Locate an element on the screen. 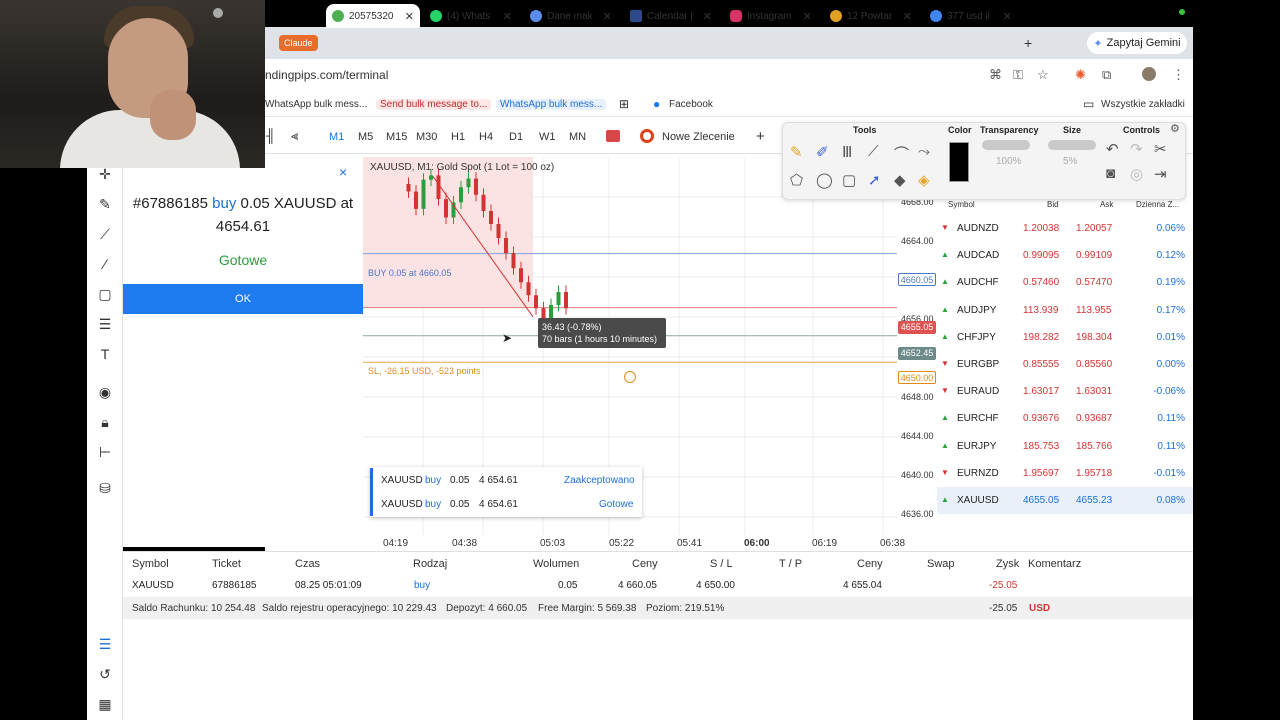 This screenshot has width=1280, height=720. transparency-slider is located at coordinates (1006, 145).